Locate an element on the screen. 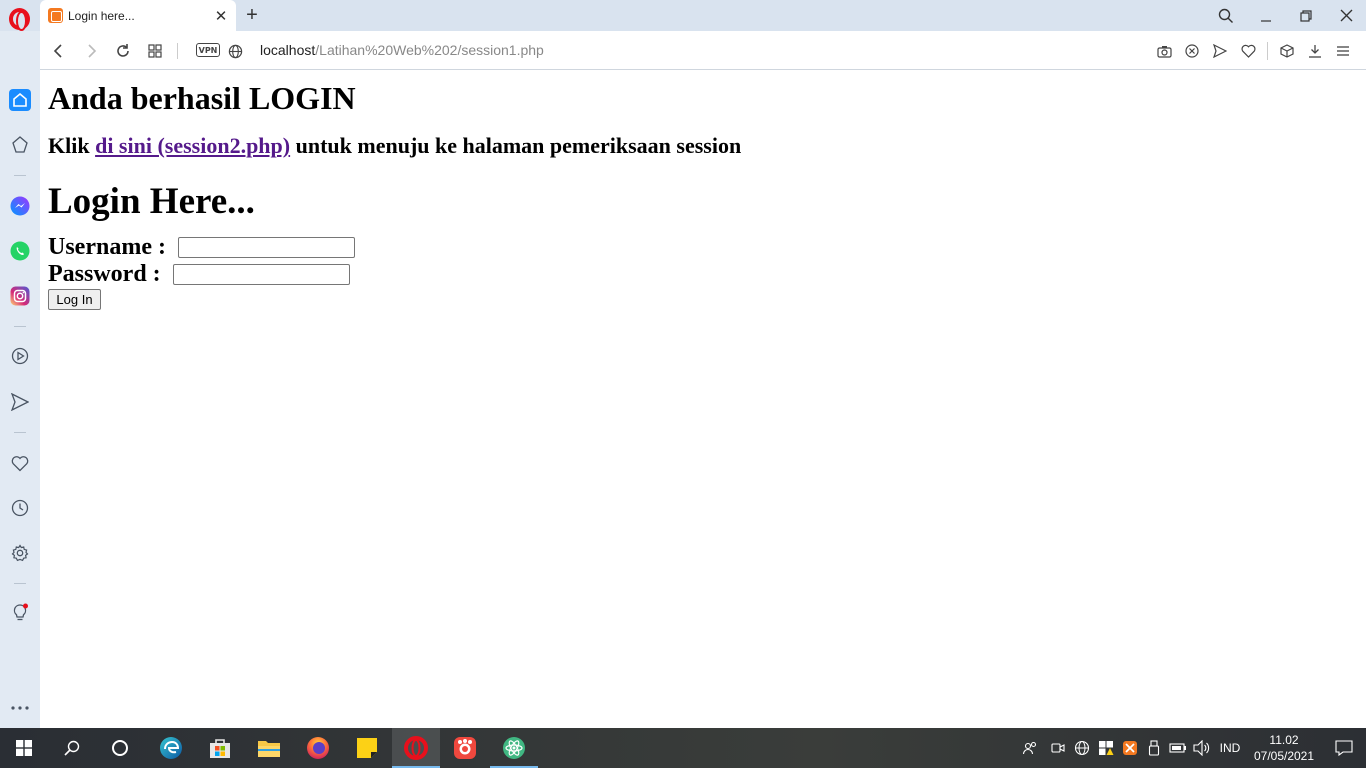 The width and height of the screenshot is (1366, 768). sticky-notes-icon is located at coordinates (367, 748).